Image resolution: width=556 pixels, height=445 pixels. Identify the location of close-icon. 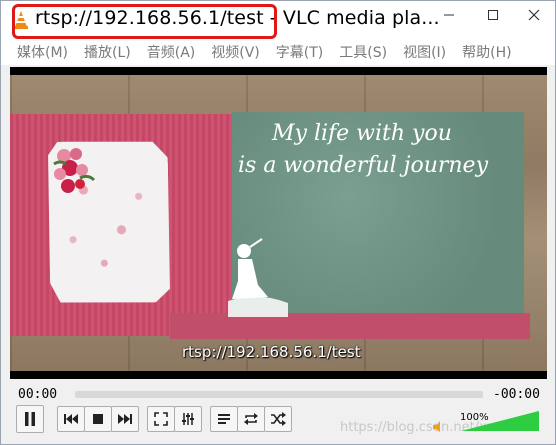
(534, 15).